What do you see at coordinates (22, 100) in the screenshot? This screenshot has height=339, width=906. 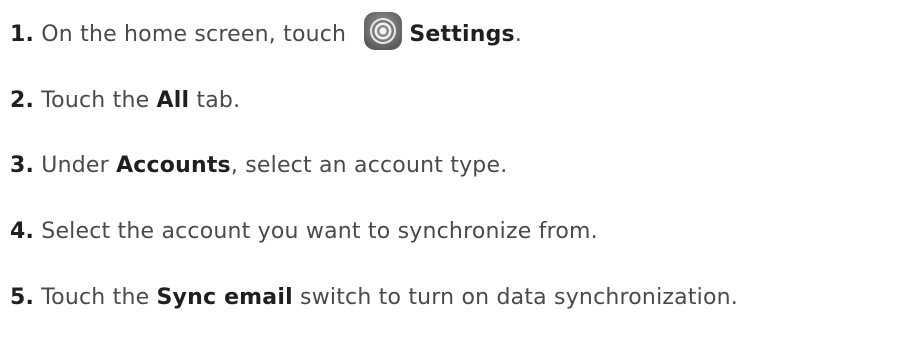 I see `step-number: 2.` at bounding box center [22, 100].